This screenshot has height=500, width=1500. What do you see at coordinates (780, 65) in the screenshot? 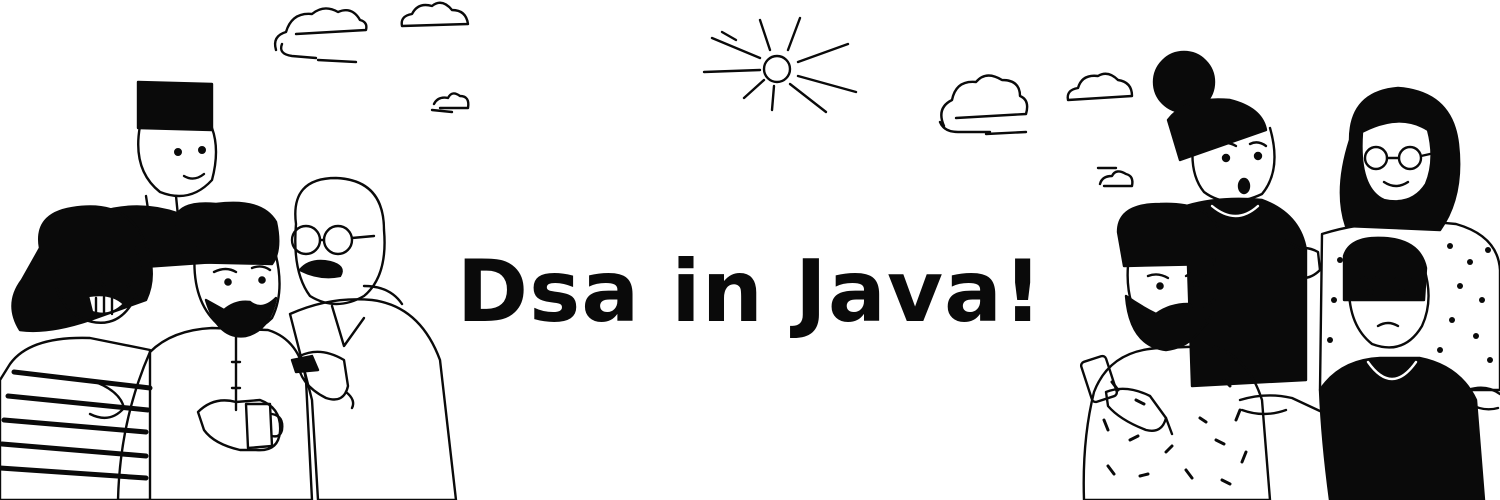
I see `sun-icon` at bounding box center [780, 65].